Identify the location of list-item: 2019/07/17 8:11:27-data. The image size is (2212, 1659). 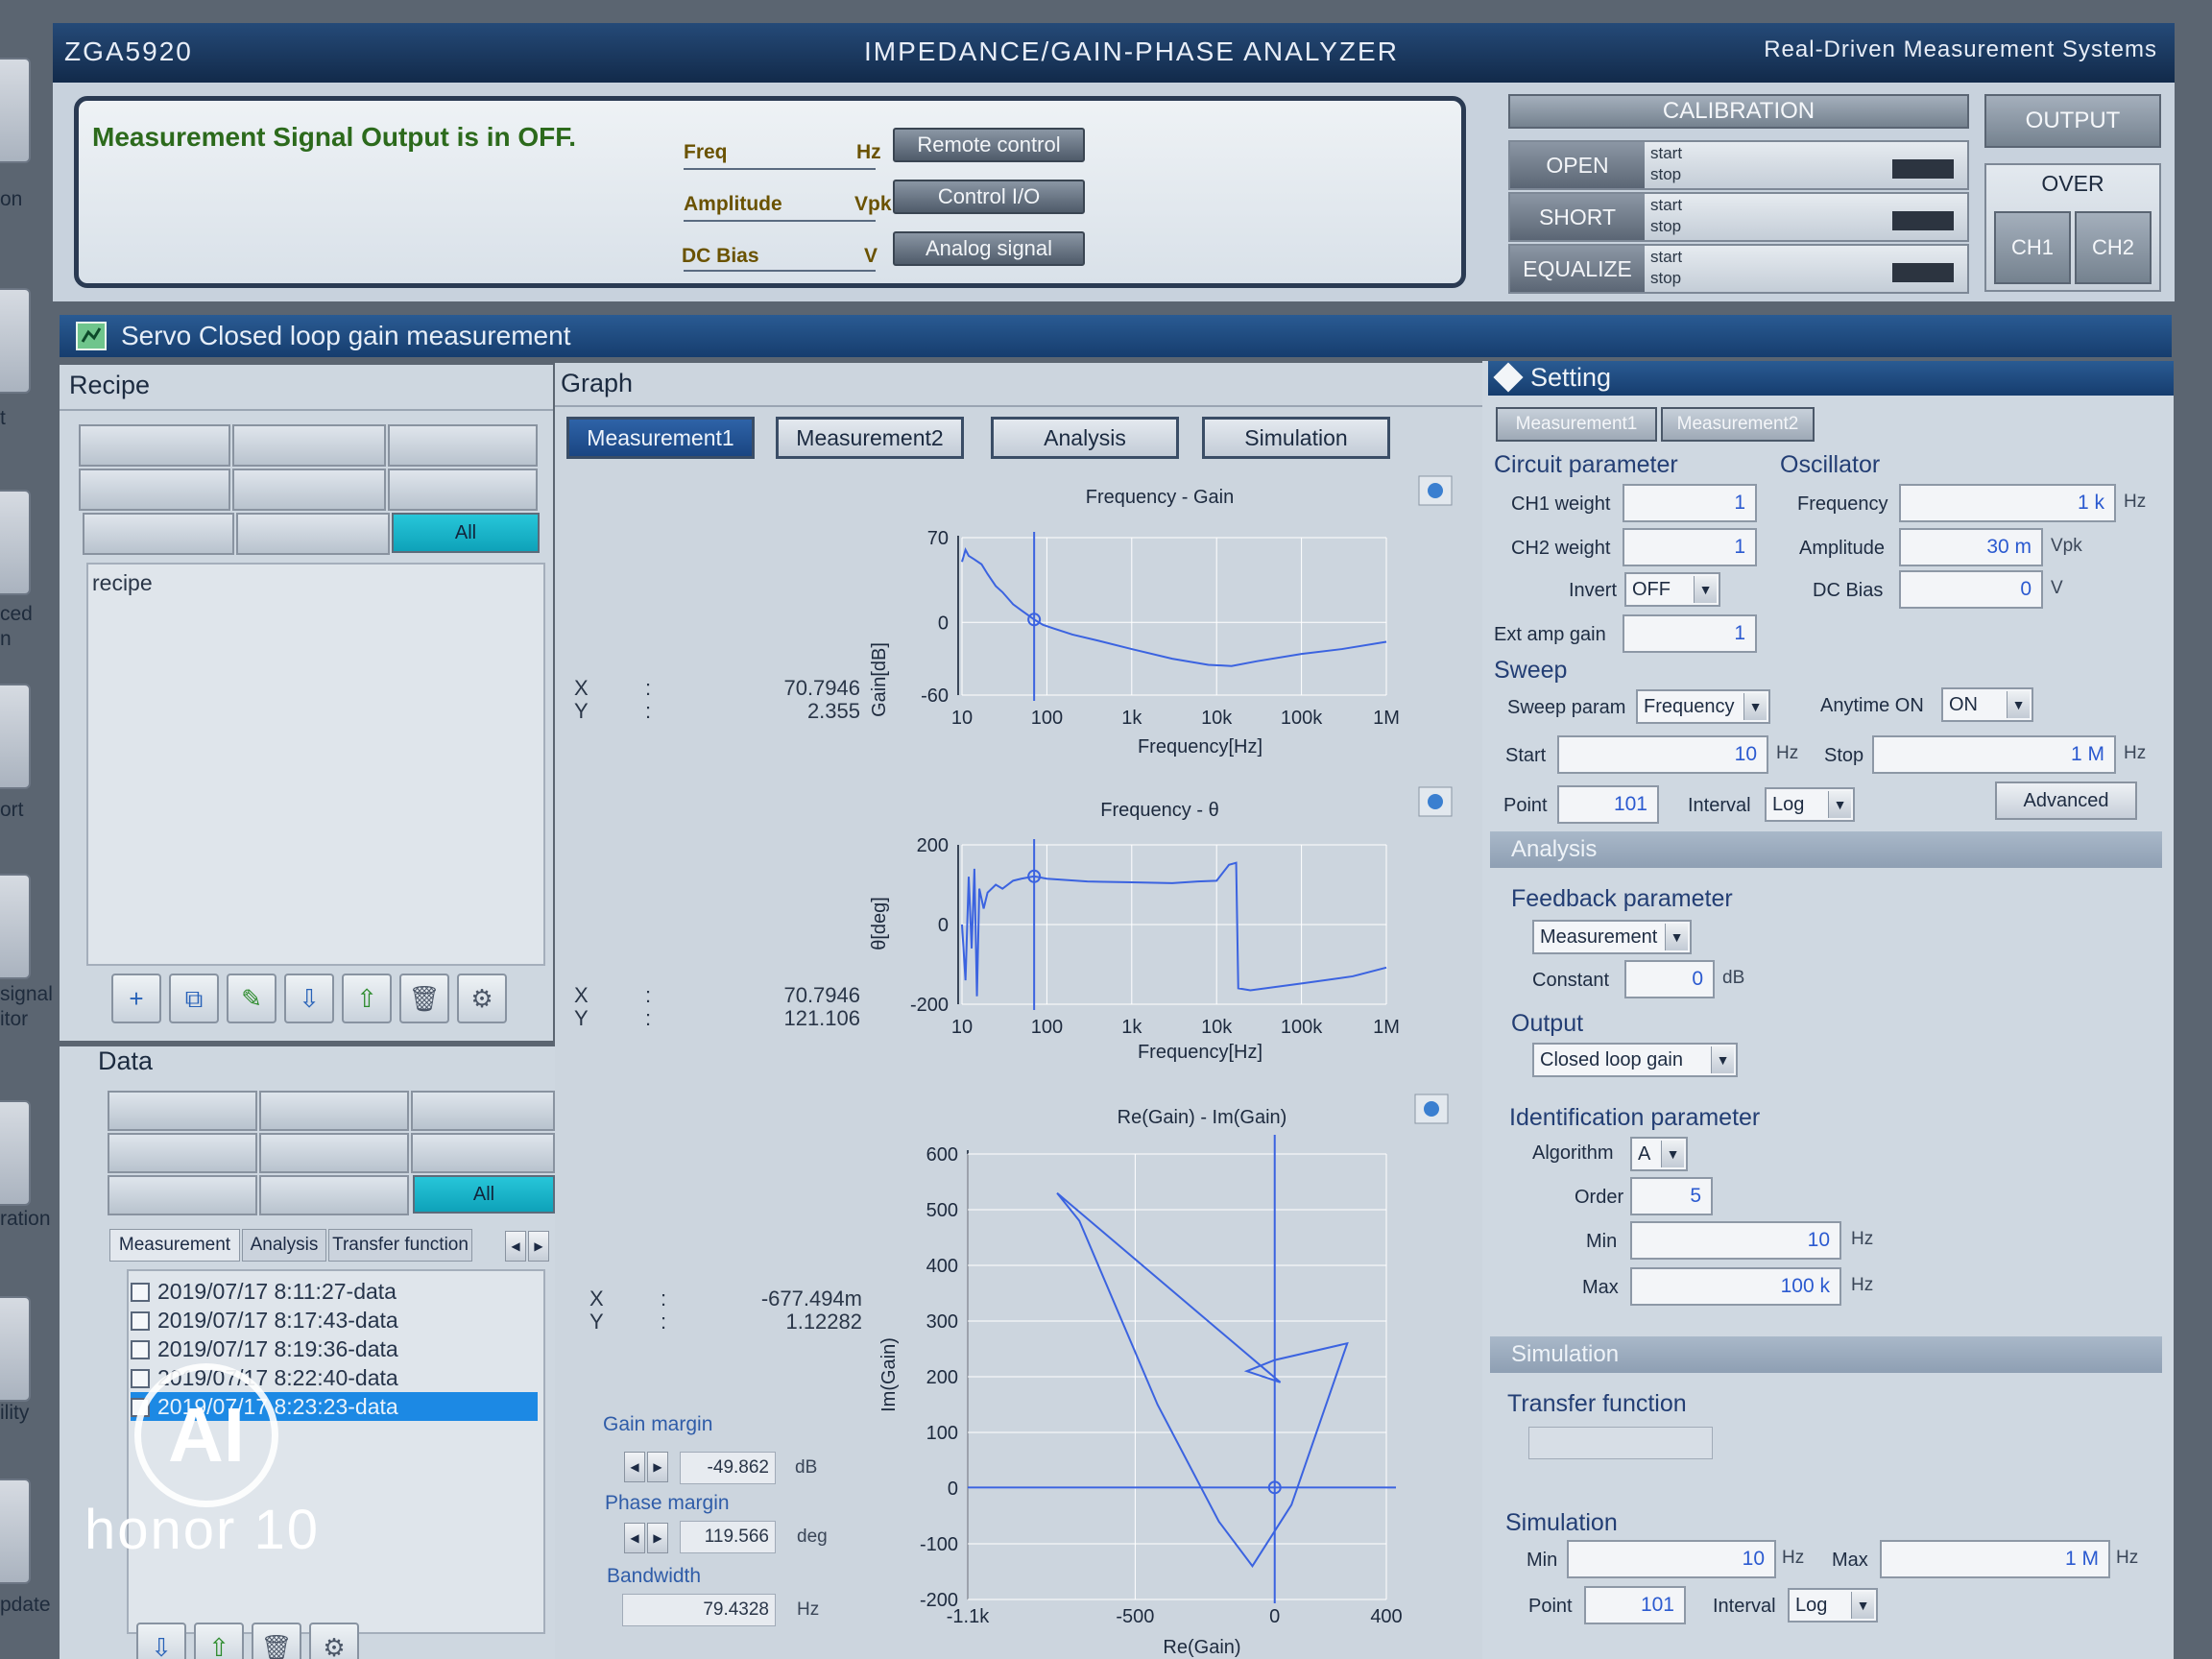
(337, 1291).